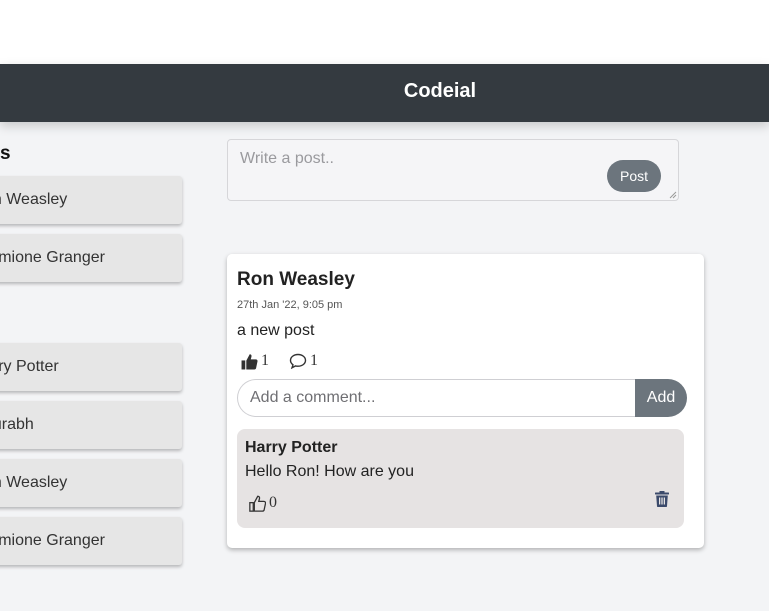 The height and width of the screenshot is (611, 769). Describe the element at coordinates (298, 361) in the screenshot. I see `comment-bubble-icon` at that location.